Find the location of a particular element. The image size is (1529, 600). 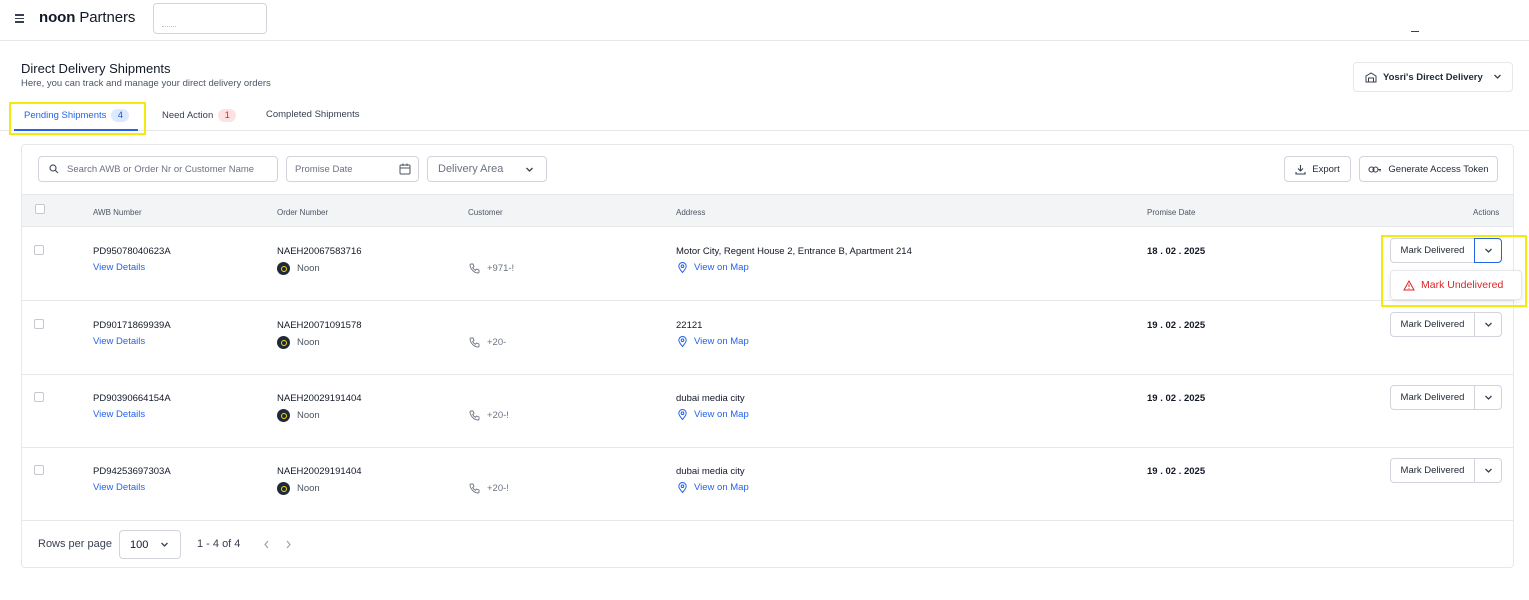

search-icon is located at coordinates (54, 169).